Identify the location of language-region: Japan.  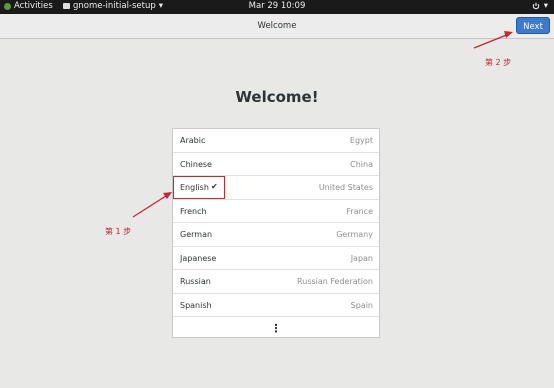
(361, 258).